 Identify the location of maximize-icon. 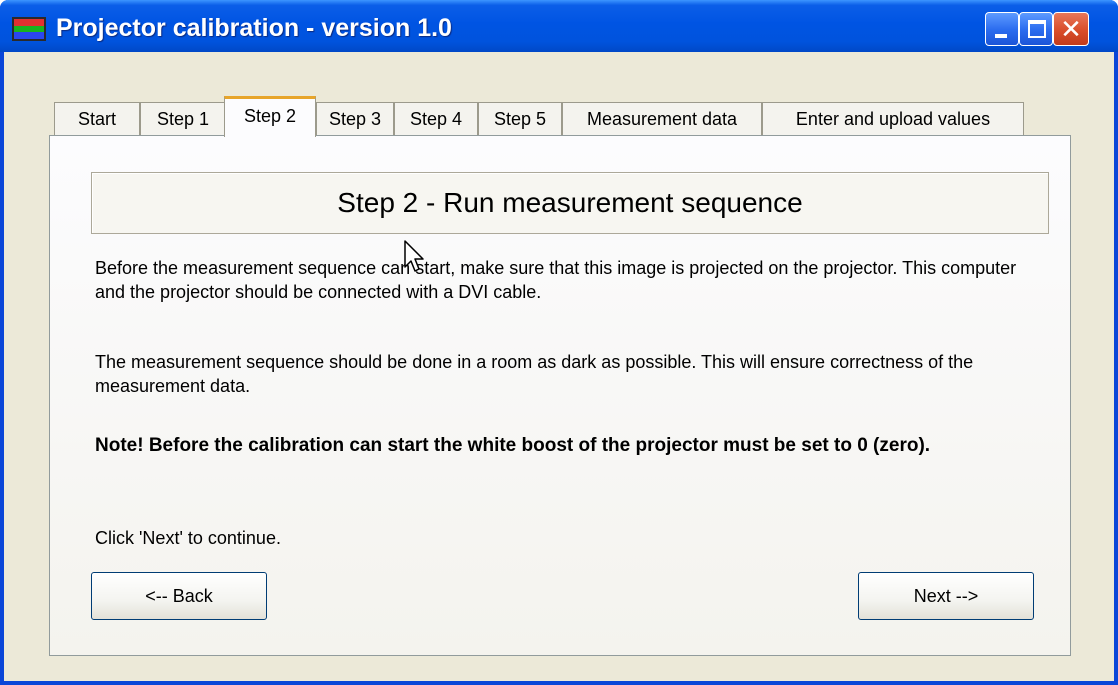
(1037, 29).